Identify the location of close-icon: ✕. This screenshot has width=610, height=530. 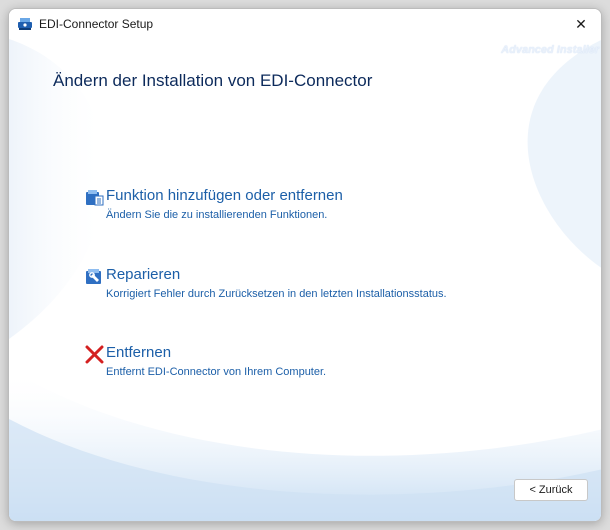
(581, 23).